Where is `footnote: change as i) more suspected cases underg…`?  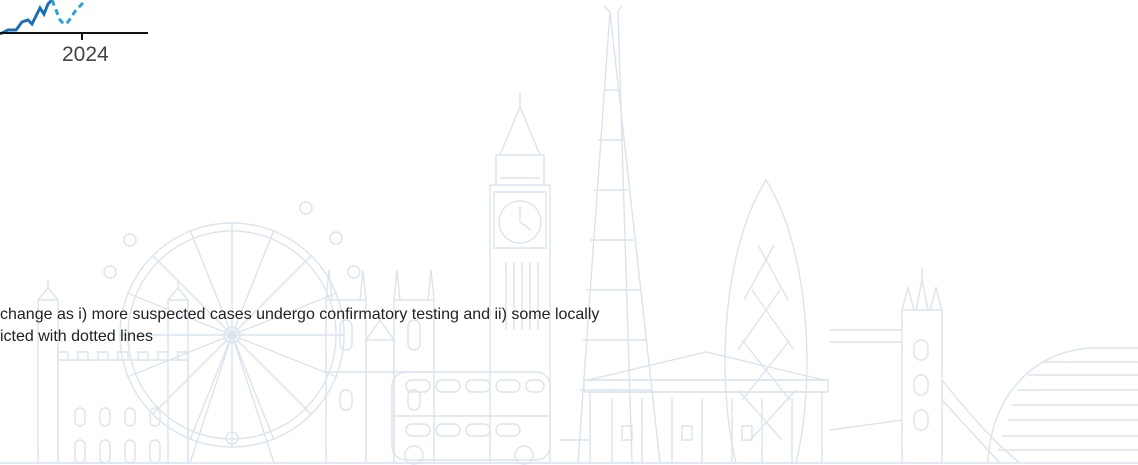 footnote: change as i) more suspected cases underg… is located at coordinates (299, 326).